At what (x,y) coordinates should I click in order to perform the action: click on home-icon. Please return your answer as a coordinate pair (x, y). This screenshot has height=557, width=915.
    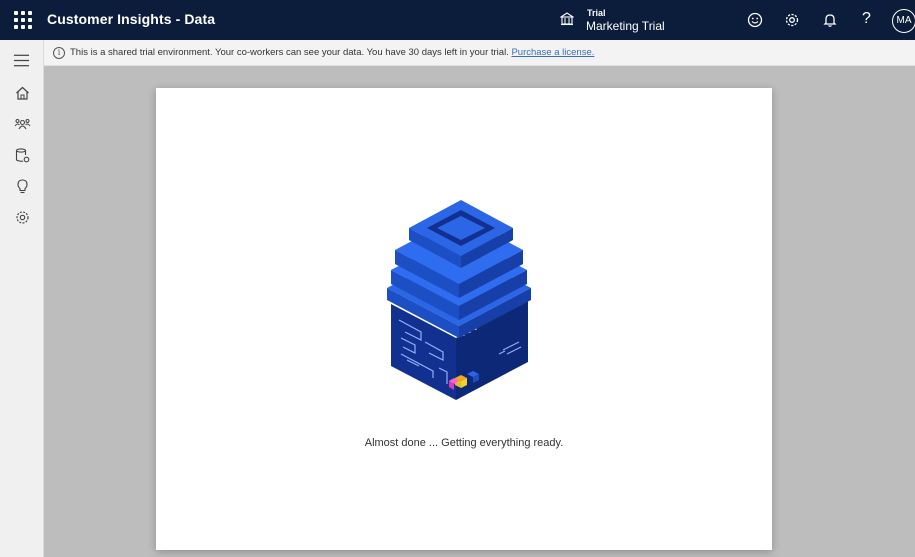
    Looking at the image, I should click on (22, 93).